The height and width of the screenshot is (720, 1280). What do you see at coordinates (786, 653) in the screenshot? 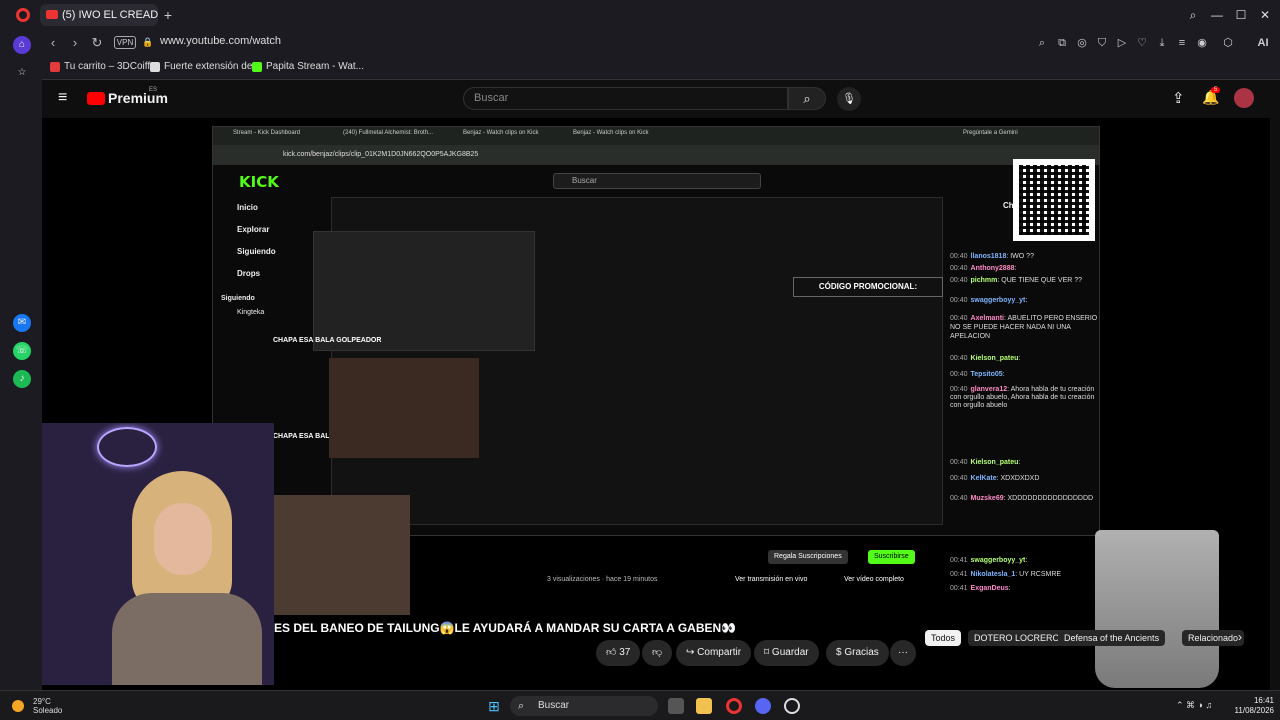
I see `save-button: ⌑ Guardar` at bounding box center [786, 653].